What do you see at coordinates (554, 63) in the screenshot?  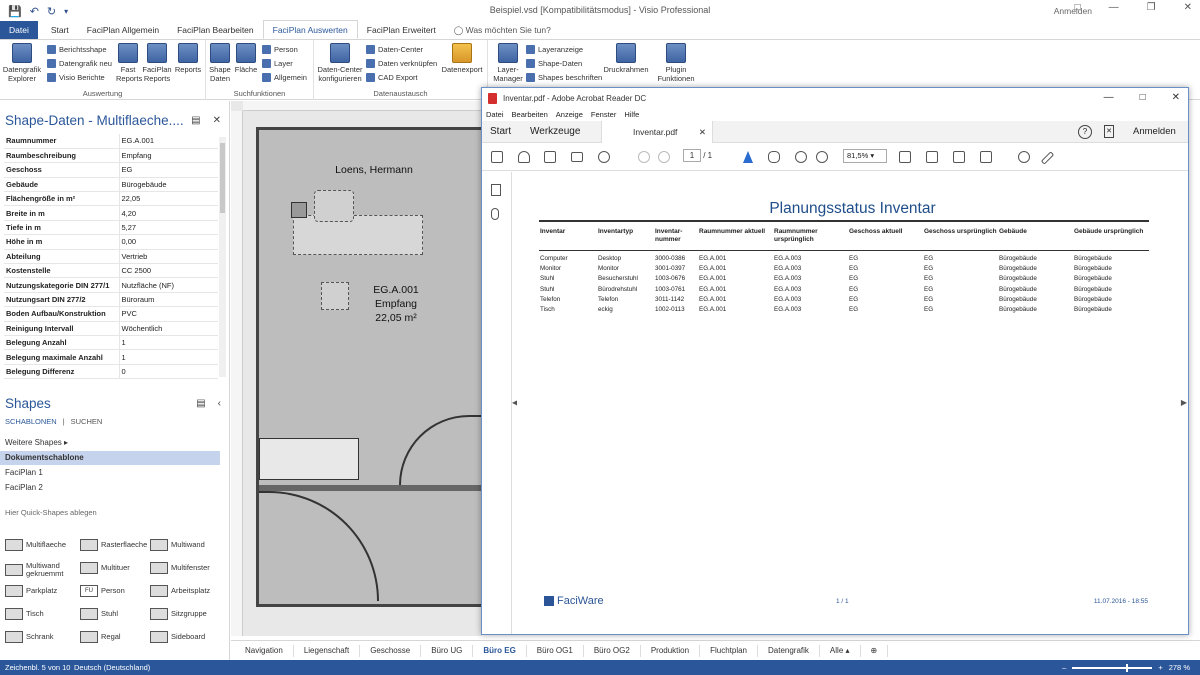 I see `shape-daten-small-button: Shape-Daten` at bounding box center [554, 63].